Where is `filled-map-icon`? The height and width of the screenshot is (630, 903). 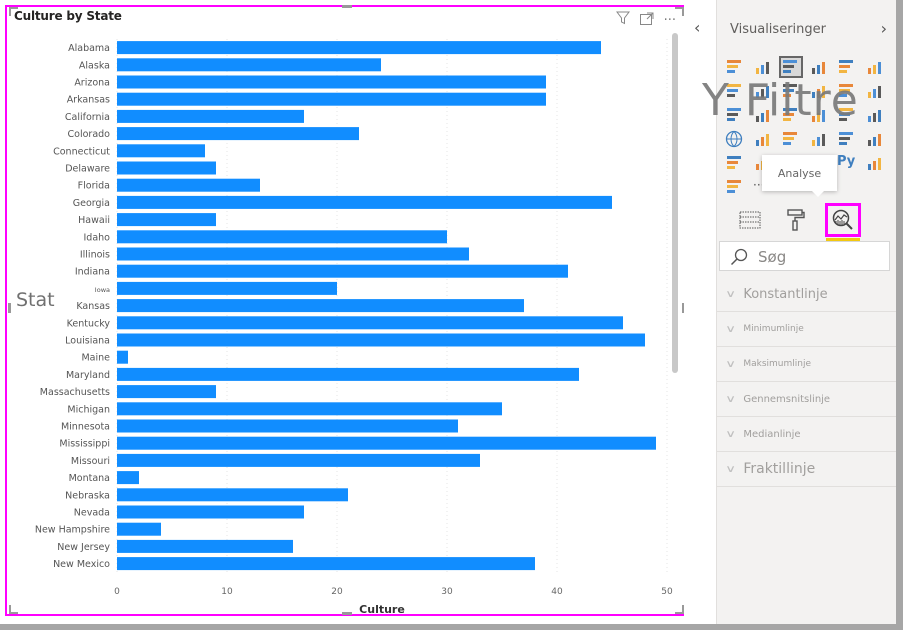
filled-map-icon is located at coordinates (763, 139).